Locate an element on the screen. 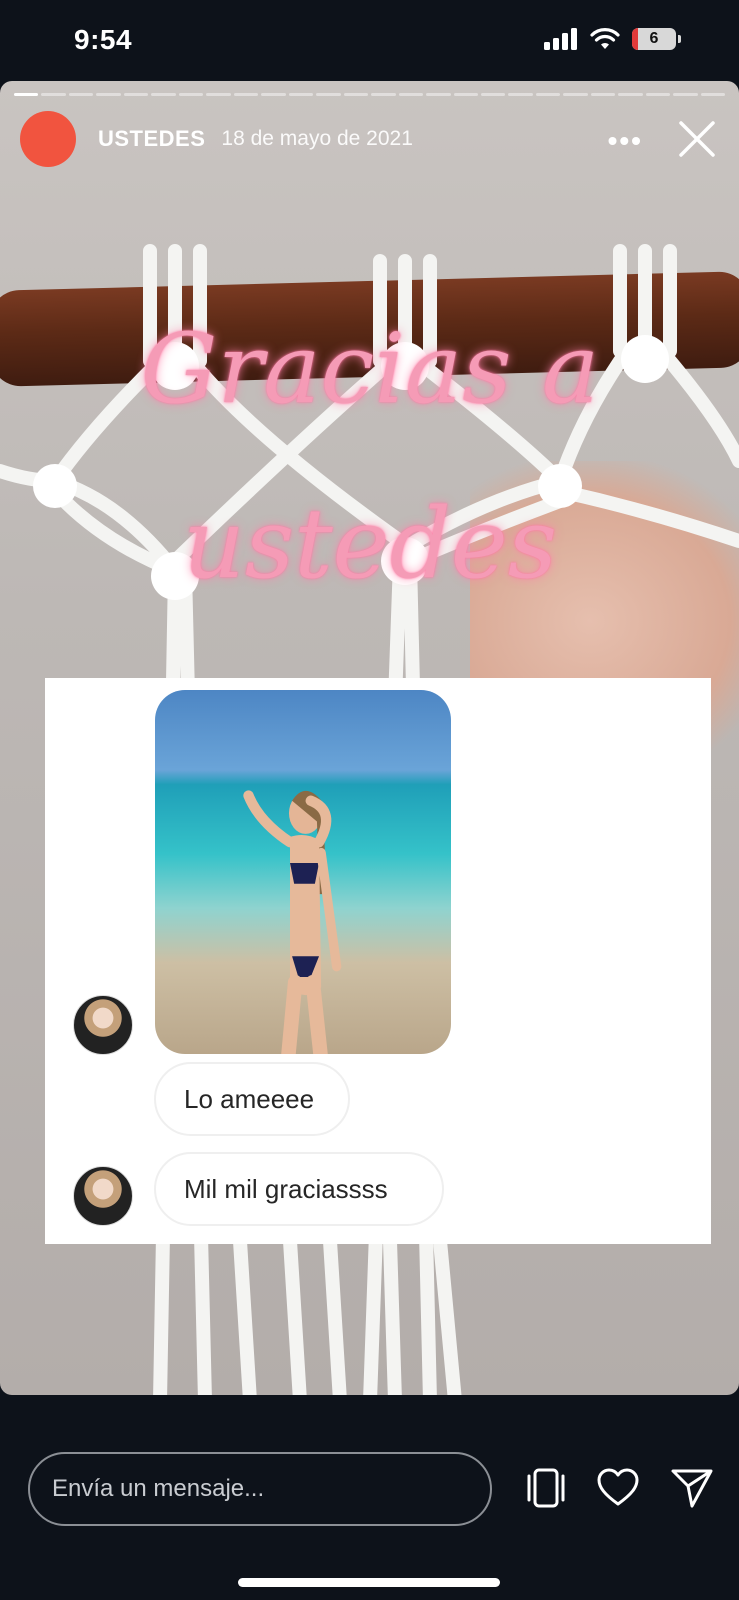 The height and width of the screenshot is (1600, 739). status-icons: 6 is located at coordinates (612, 39).